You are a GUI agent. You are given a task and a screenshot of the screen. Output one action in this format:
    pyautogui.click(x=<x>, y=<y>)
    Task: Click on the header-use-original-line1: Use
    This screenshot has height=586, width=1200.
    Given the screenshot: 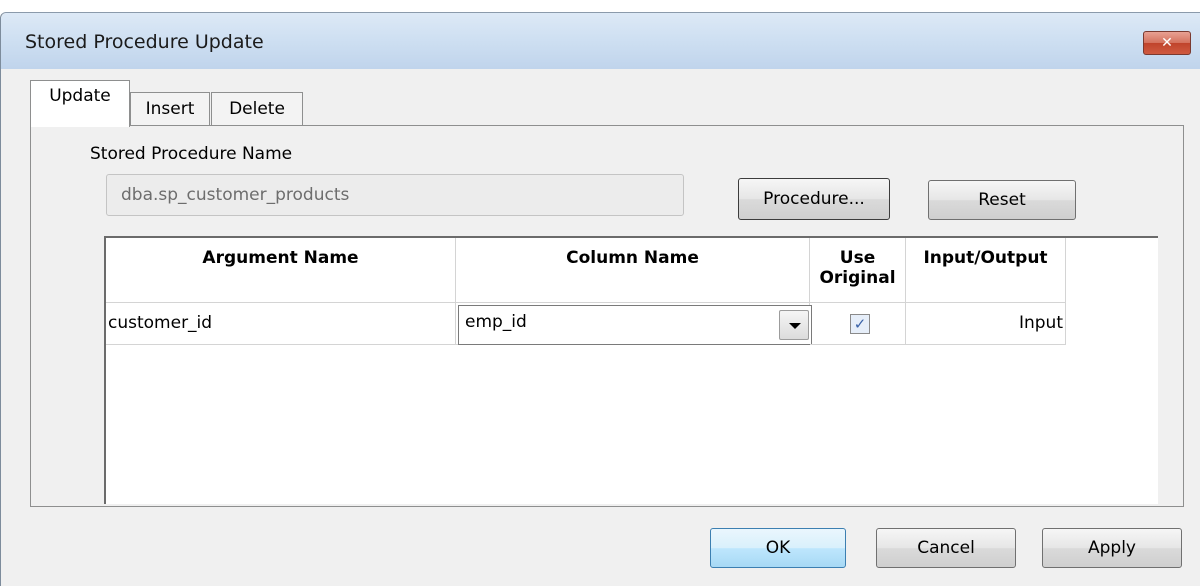 What is the action you would take?
    pyautogui.click(x=857, y=258)
    